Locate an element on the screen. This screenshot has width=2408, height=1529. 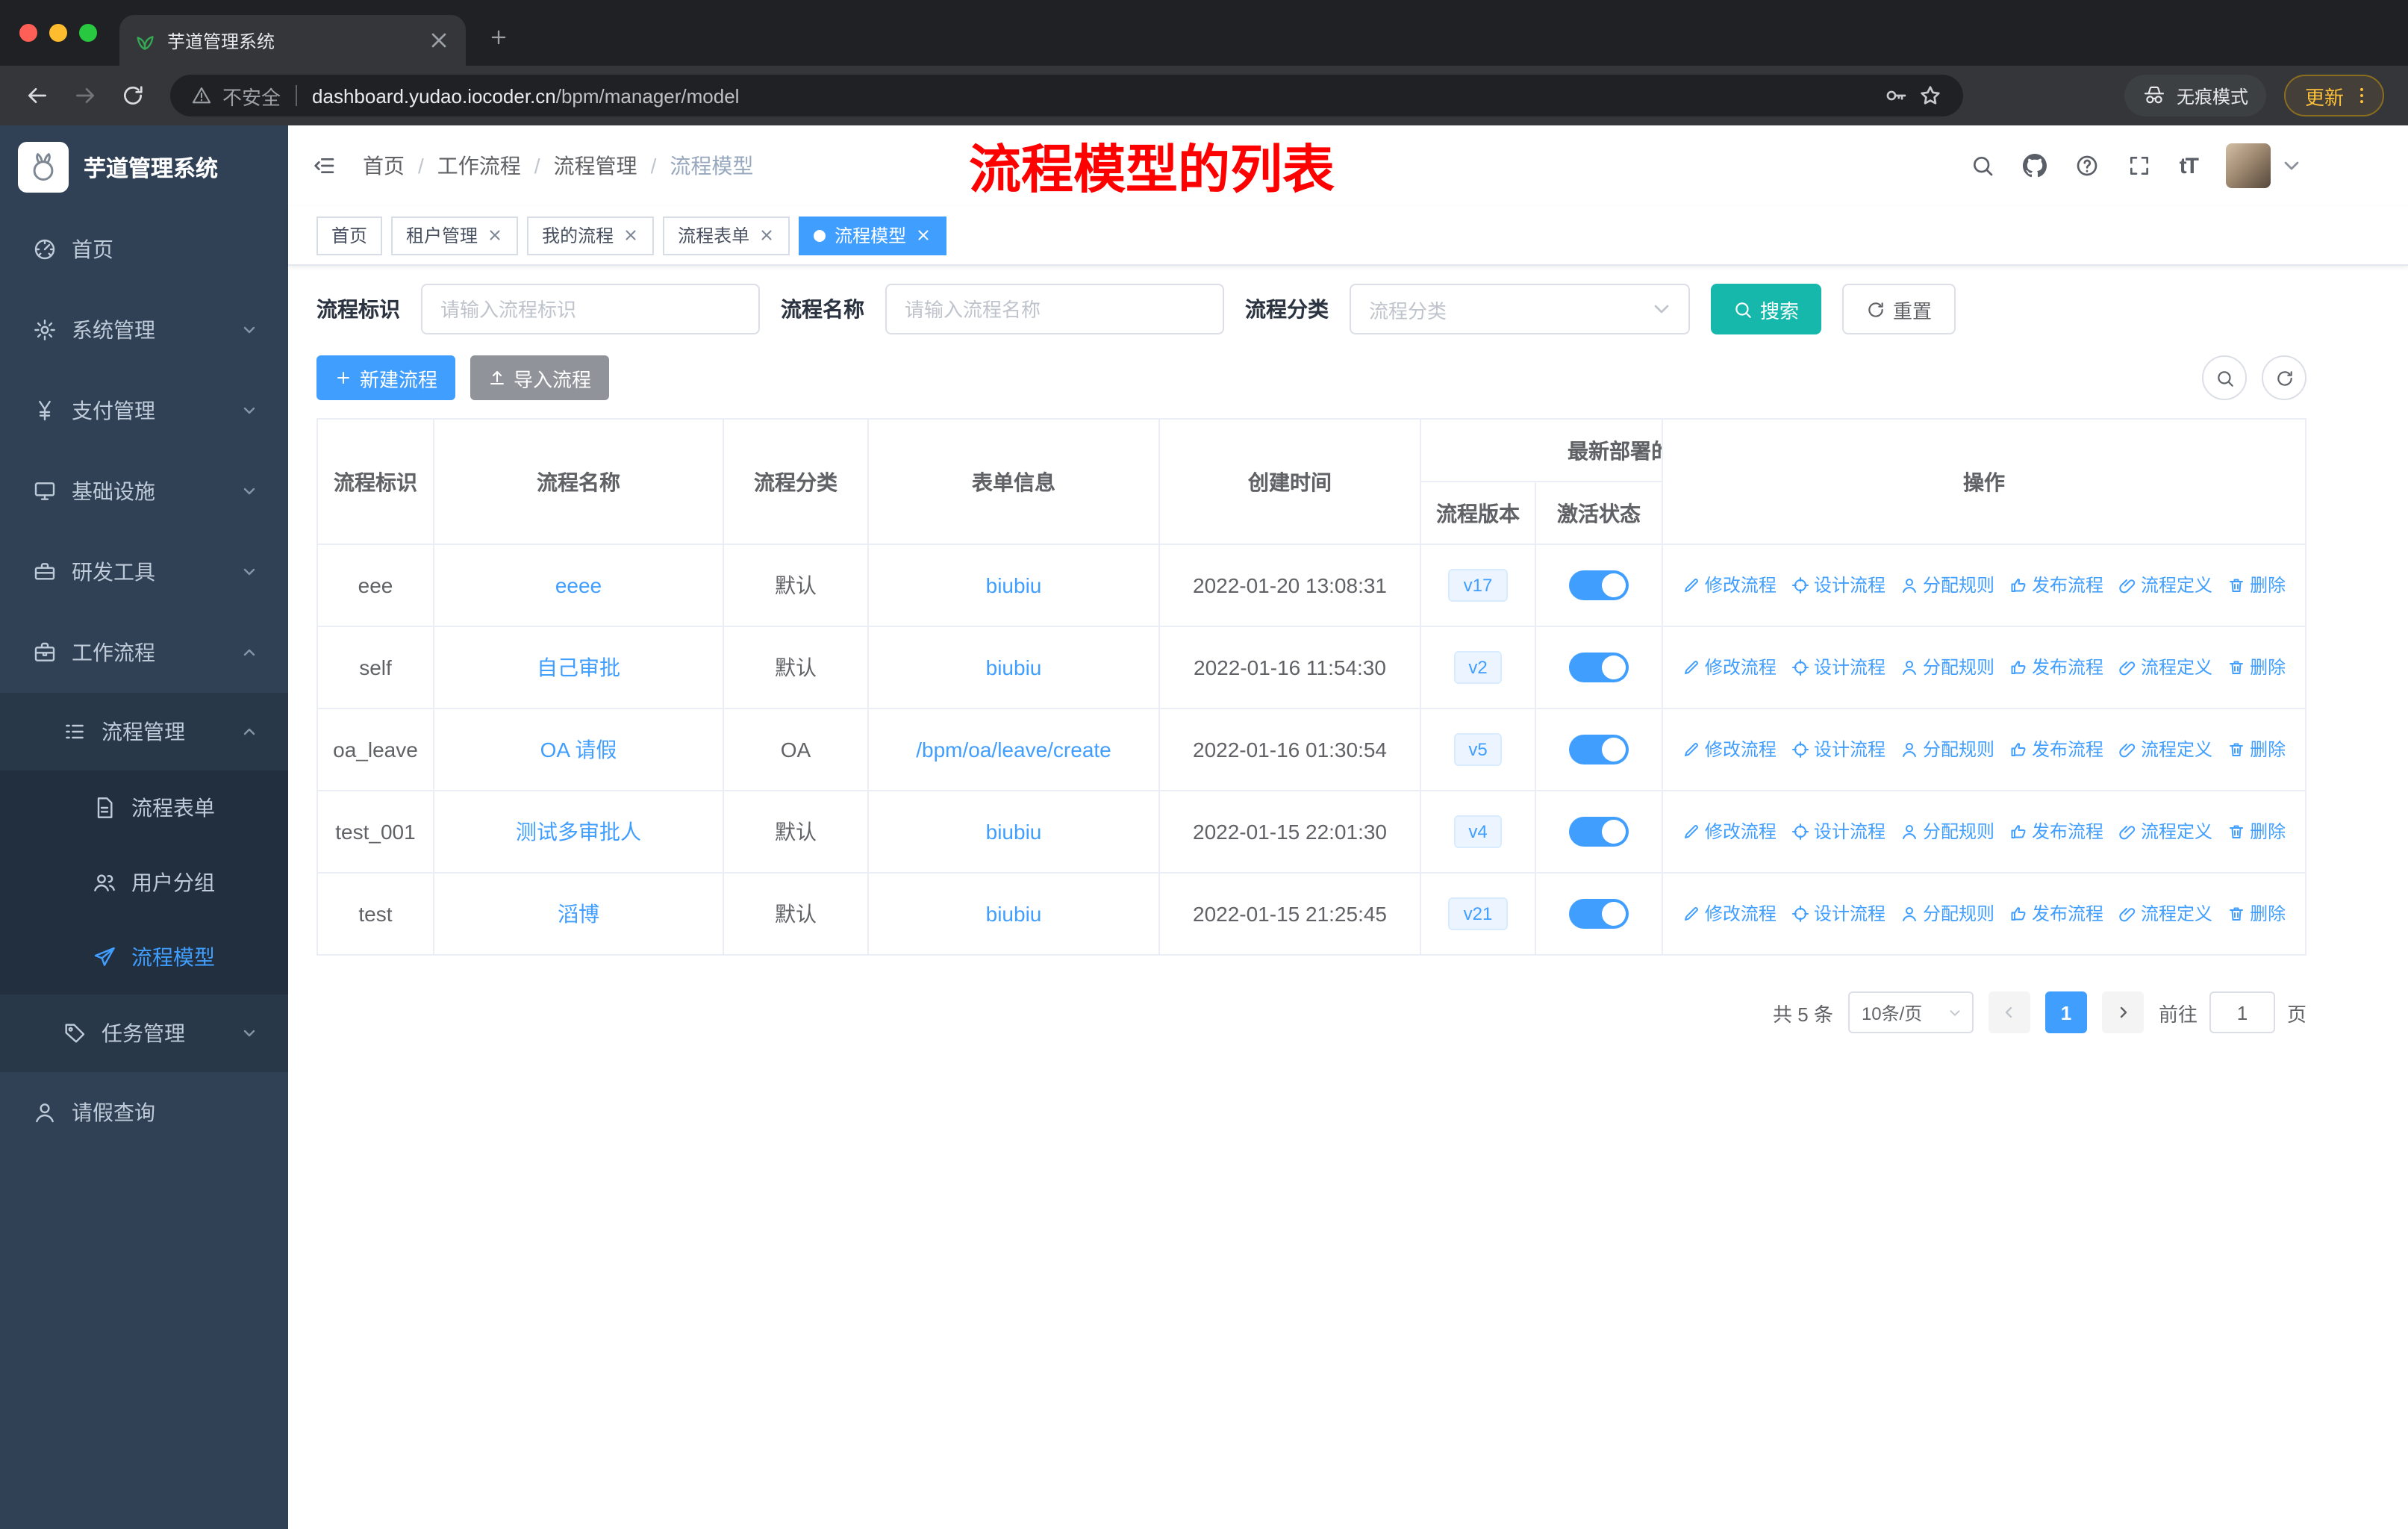
process-name-link: 自己审批 is located at coordinates (578, 667).